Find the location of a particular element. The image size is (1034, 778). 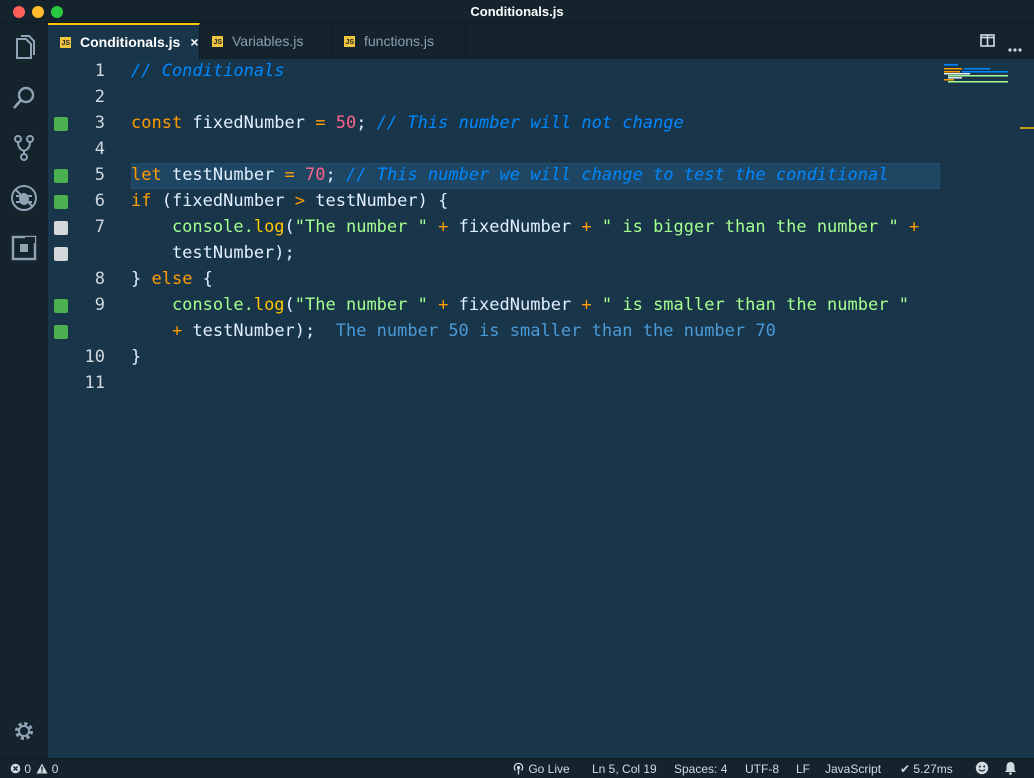

lint-timing: ✔ 5.27ms is located at coordinates (926, 769).